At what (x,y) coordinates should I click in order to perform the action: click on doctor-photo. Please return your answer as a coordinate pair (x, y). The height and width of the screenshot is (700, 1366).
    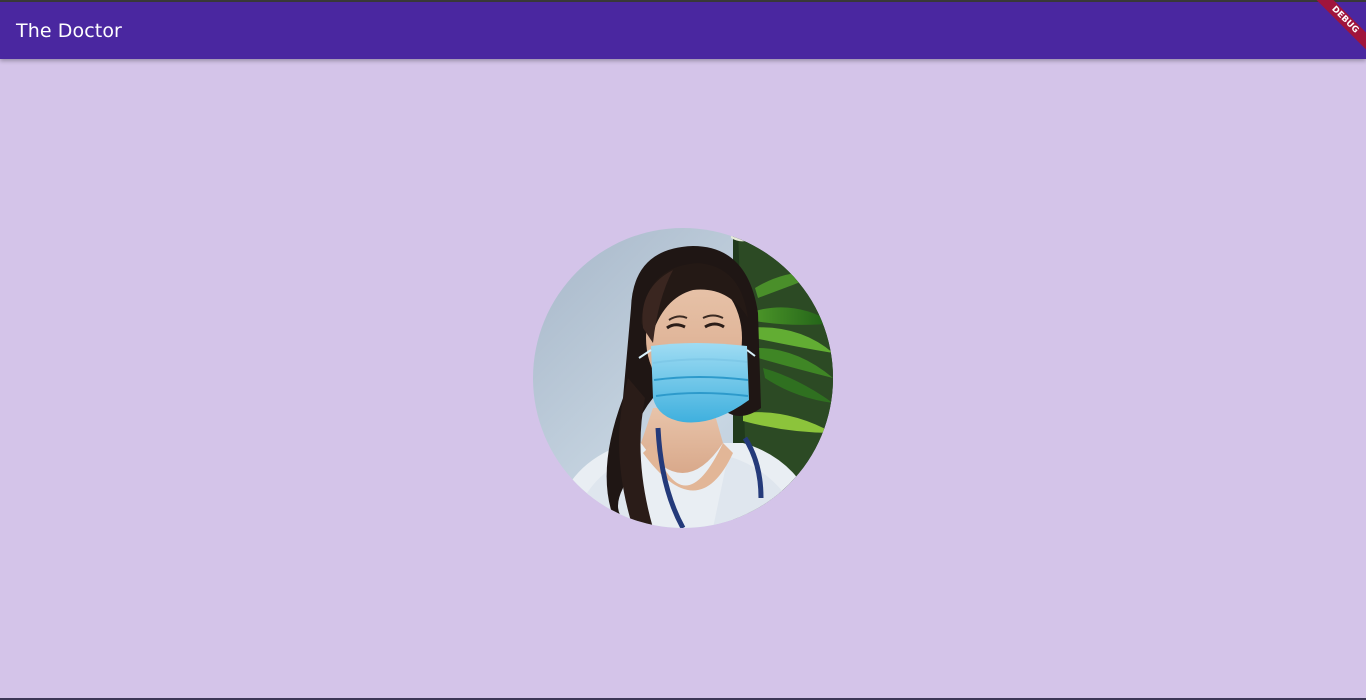
    Looking at the image, I should click on (683, 378).